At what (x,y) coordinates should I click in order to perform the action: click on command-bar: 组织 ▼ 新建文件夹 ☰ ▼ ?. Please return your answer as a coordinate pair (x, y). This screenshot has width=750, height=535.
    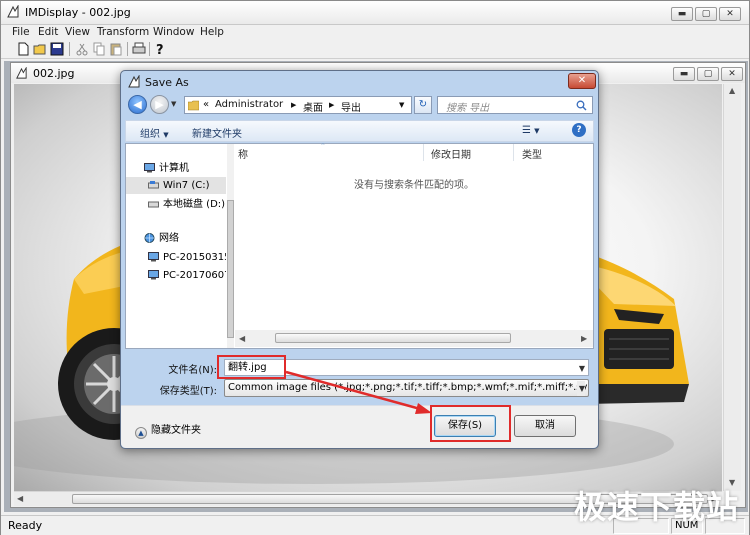
    Looking at the image, I should click on (359, 131).